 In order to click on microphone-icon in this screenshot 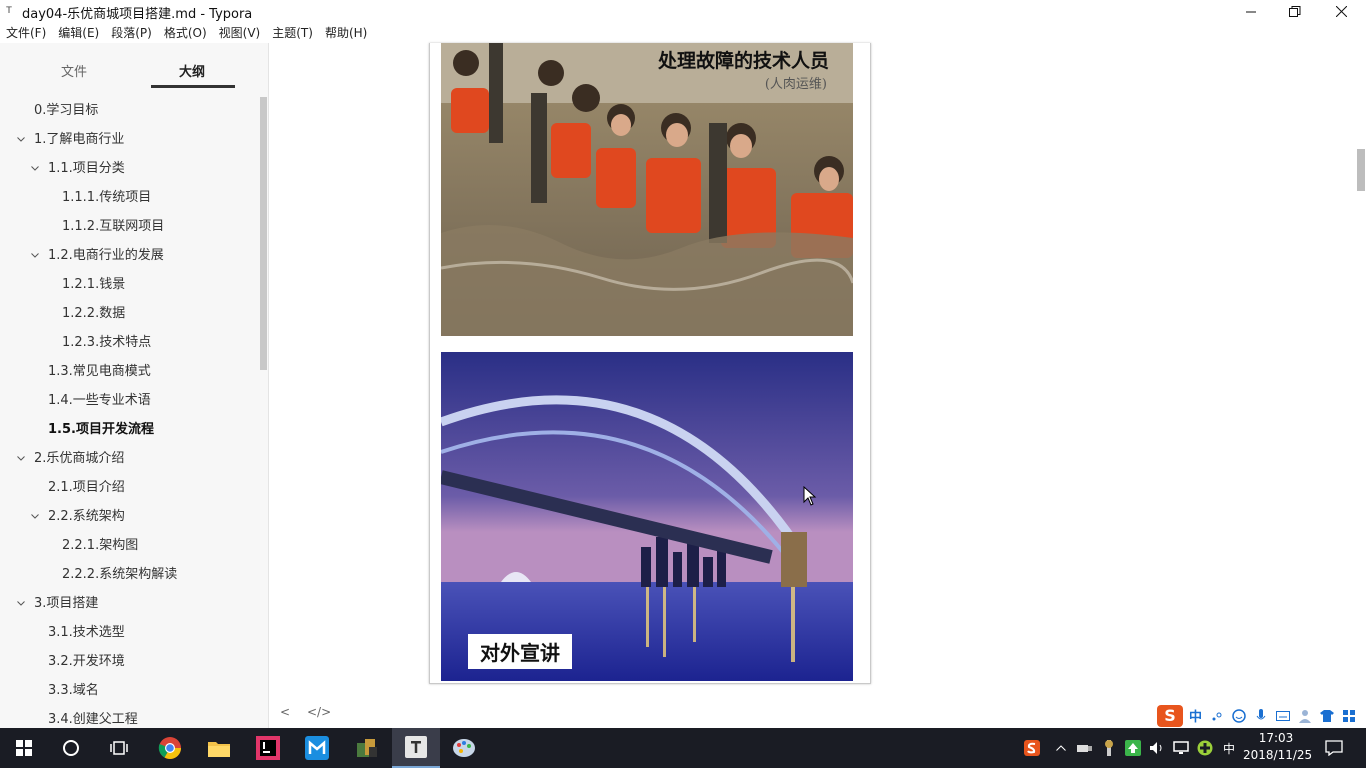, I will do `click(1261, 715)`.